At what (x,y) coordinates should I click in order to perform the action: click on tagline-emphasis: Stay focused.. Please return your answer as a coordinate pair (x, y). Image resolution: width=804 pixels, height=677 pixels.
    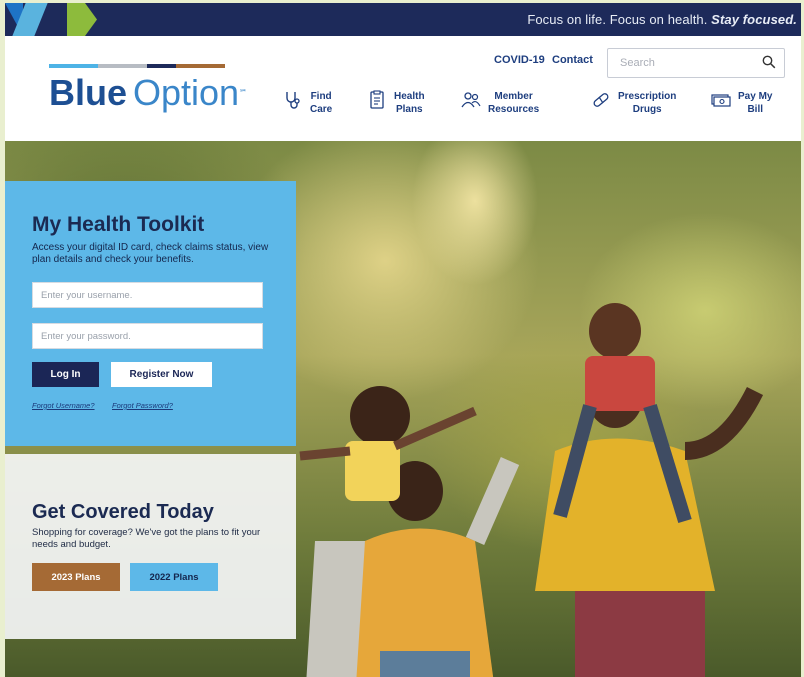
    Looking at the image, I should click on (754, 19).